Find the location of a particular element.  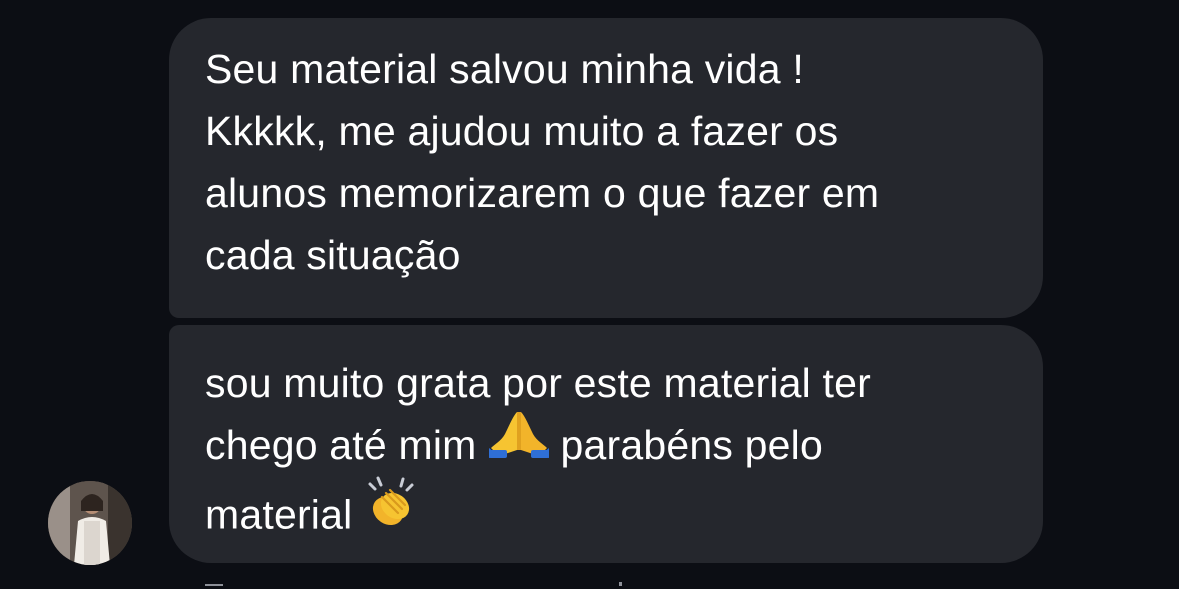

message-text-line: alunos memorizarem o que fazer em is located at coordinates (542, 193).